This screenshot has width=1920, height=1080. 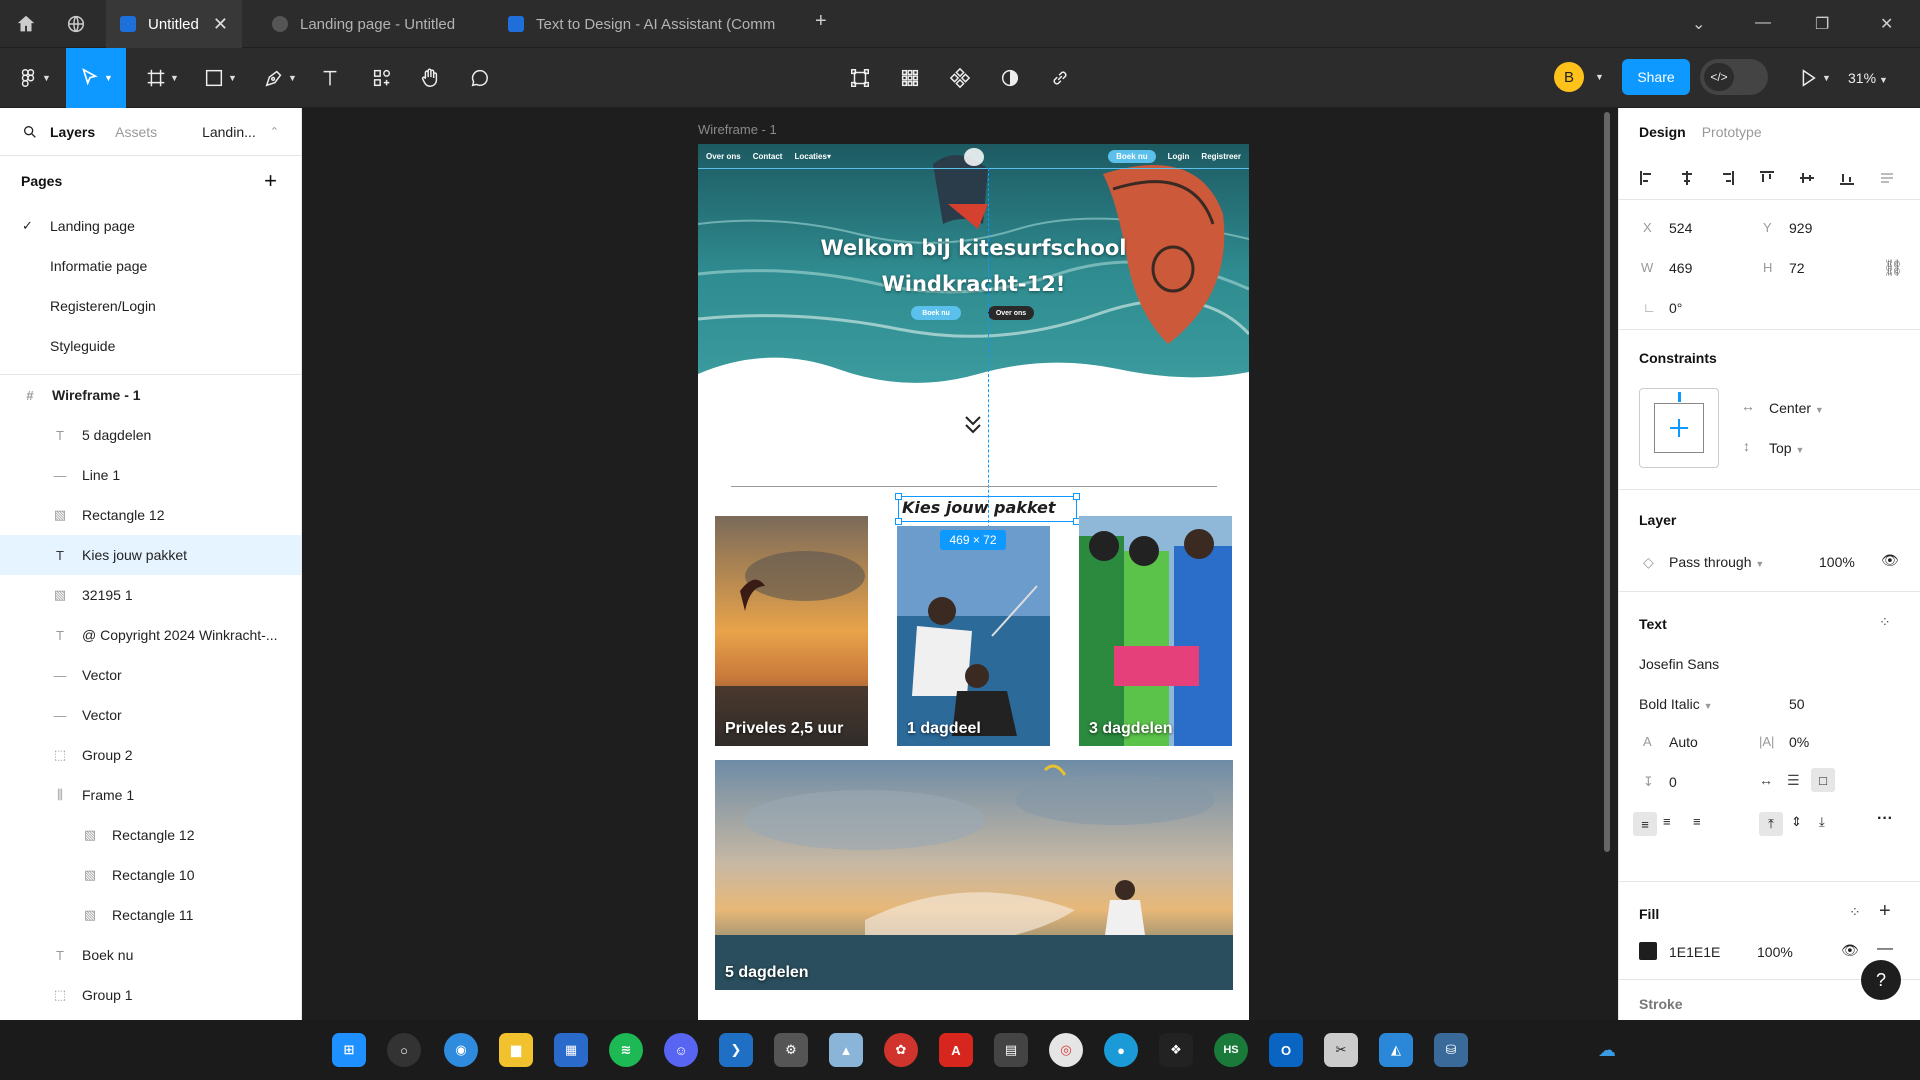 I want to click on align-right-icon, so click(x=1727, y=178).